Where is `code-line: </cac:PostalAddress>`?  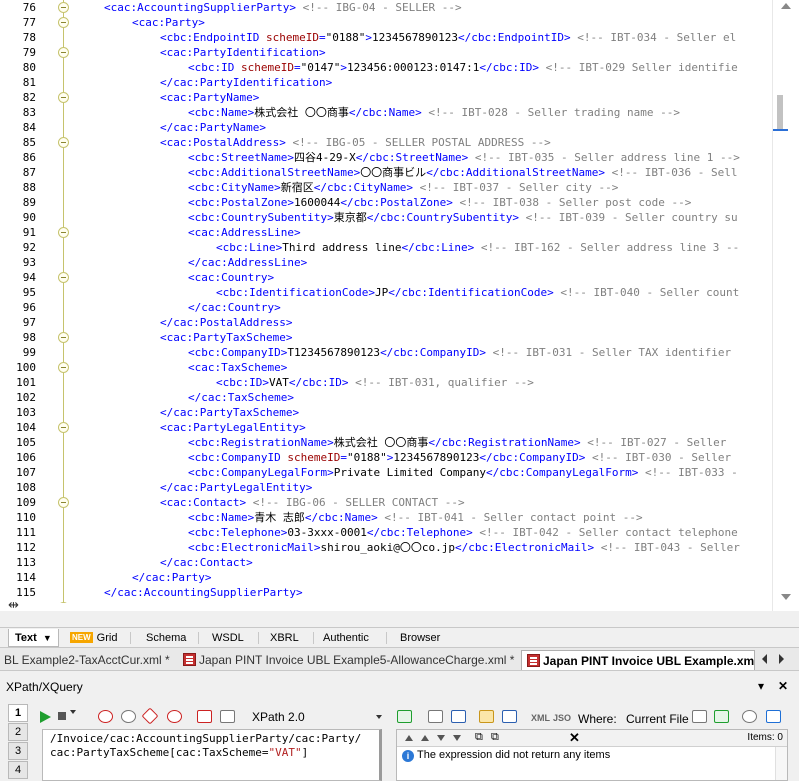 code-line: </cac:PostalAddress> is located at coordinates (226, 322).